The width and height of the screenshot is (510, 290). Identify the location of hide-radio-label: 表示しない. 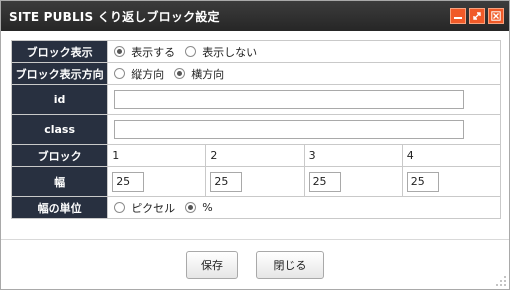
(229, 52).